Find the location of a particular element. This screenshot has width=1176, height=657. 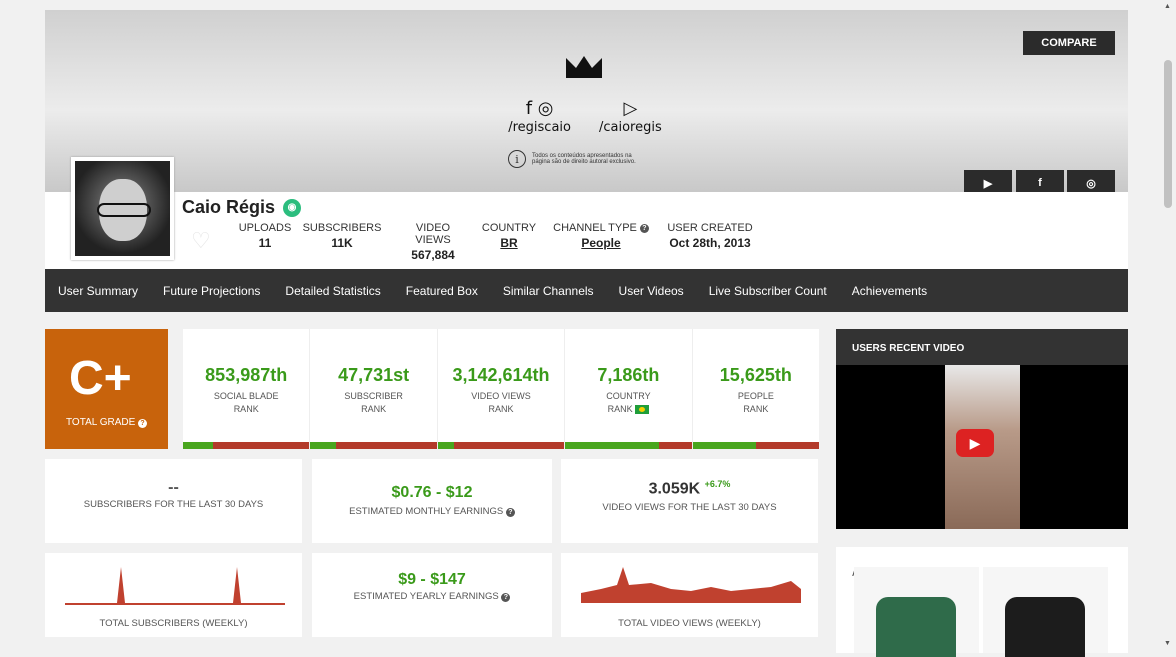

channel-type-link: People is located at coordinates (601, 243).